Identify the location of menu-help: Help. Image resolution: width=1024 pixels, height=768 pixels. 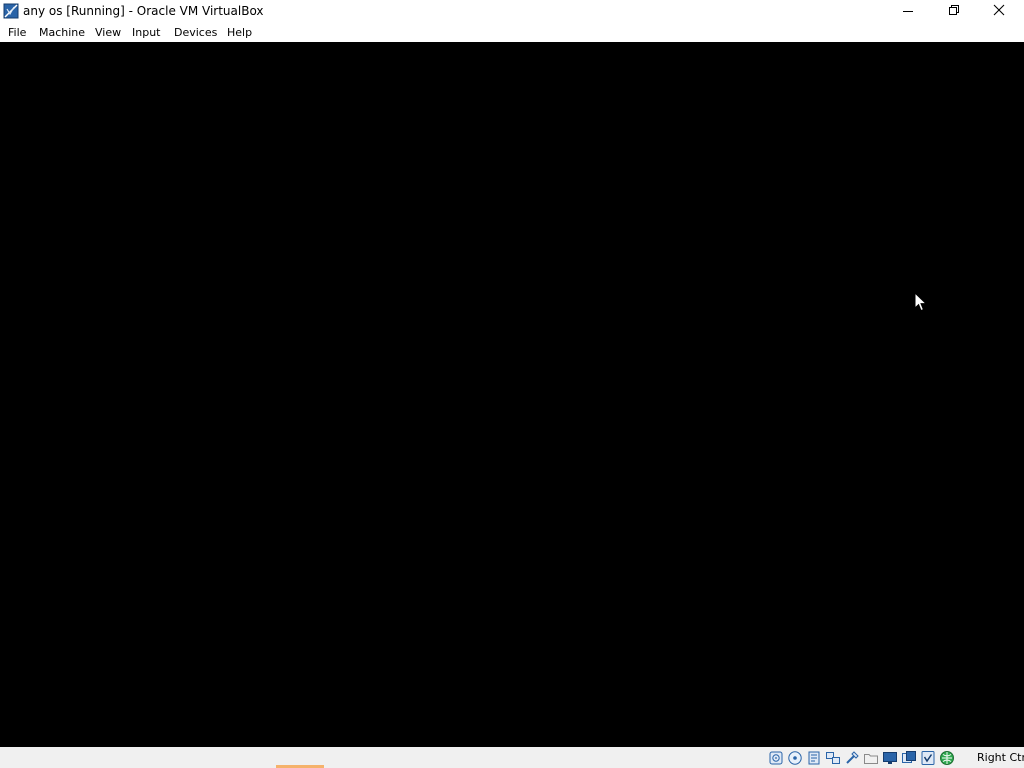
(239, 32).